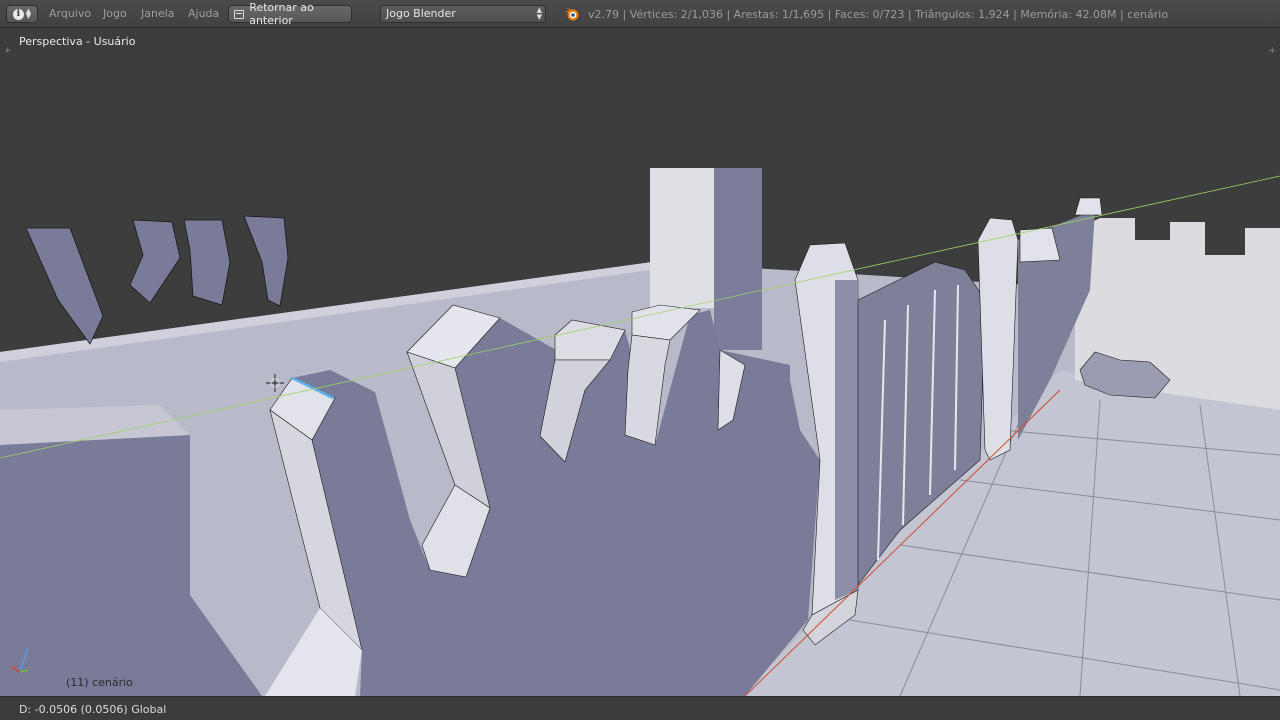 This screenshot has width=1280, height=720. What do you see at coordinates (738, 259) in the screenshot?
I see `tower-side` at bounding box center [738, 259].